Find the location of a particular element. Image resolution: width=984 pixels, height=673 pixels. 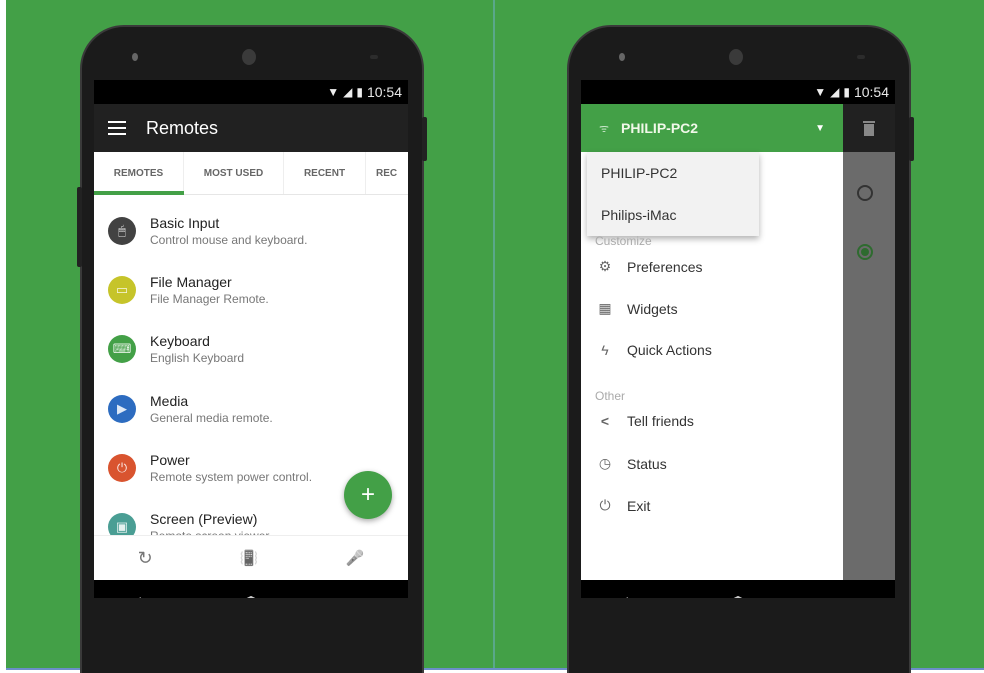

tab-recent: RECENT is located at coordinates (325, 173).